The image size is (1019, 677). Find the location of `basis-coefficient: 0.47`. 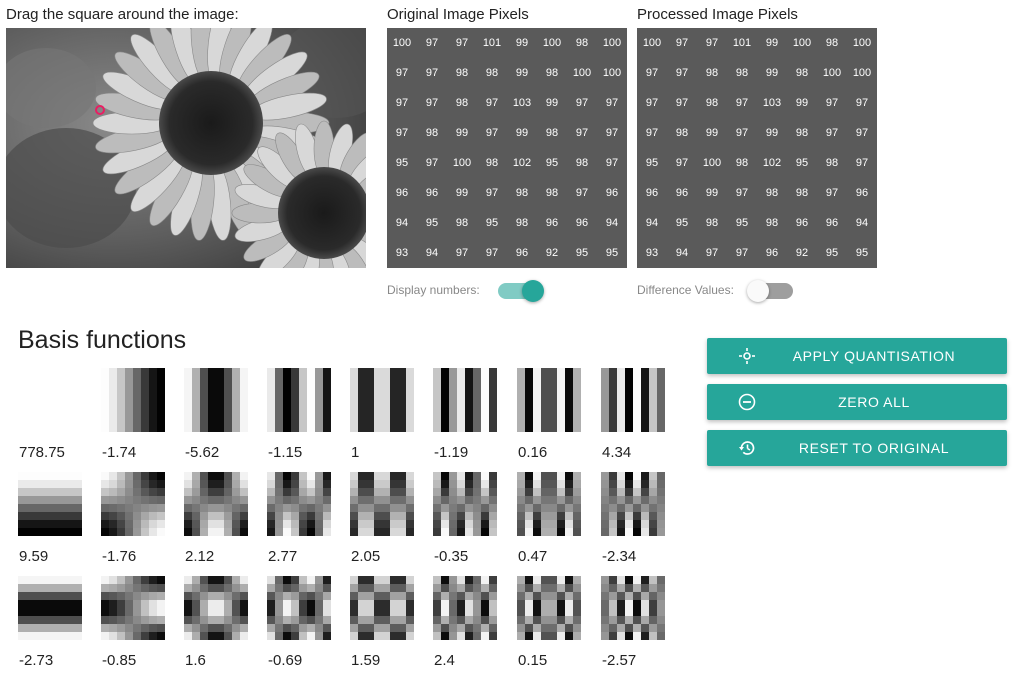

basis-coefficient: 0.47 is located at coordinates (533, 556).